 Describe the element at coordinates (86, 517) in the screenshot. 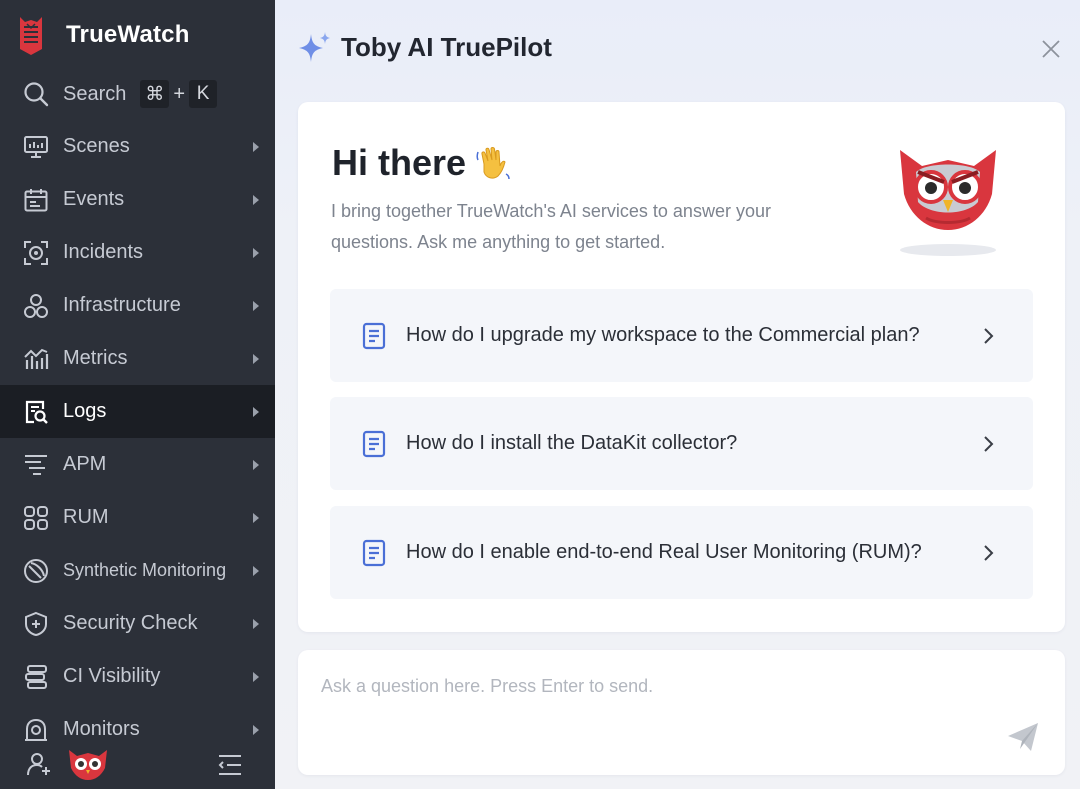

I see `sidebar-item-label: RUM` at that location.